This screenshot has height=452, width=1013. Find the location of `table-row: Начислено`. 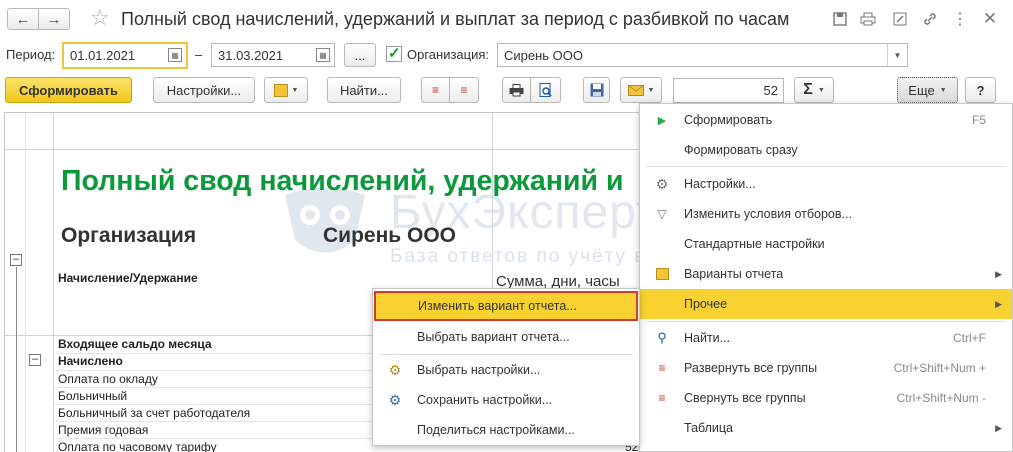

table-row: Начислено is located at coordinates (90, 361).